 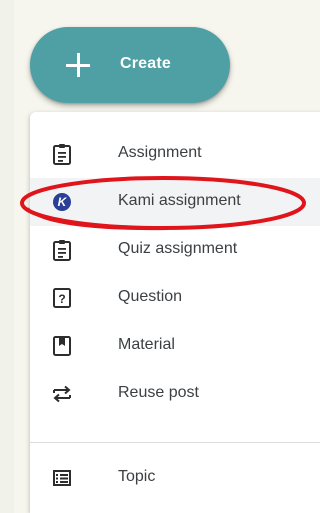 I want to click on menu-item-label: Kami assignment, so click(x=179, y=200).